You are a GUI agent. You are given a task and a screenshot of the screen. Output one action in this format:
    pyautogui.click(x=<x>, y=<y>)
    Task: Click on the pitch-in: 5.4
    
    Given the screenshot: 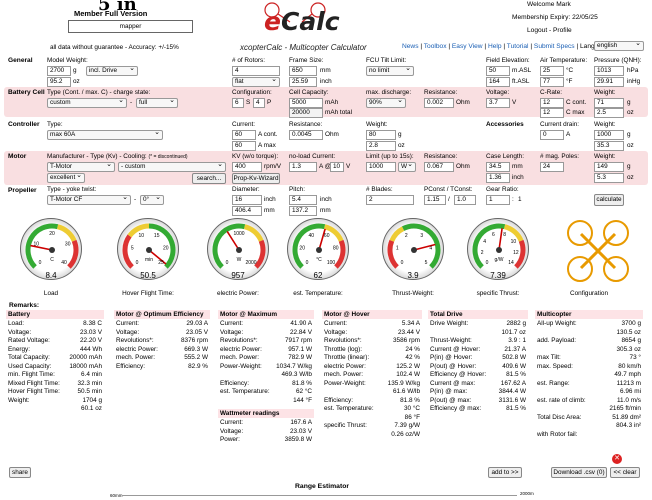 What is the action you would take?
    pyautogui.click(x=303, y=200)
    